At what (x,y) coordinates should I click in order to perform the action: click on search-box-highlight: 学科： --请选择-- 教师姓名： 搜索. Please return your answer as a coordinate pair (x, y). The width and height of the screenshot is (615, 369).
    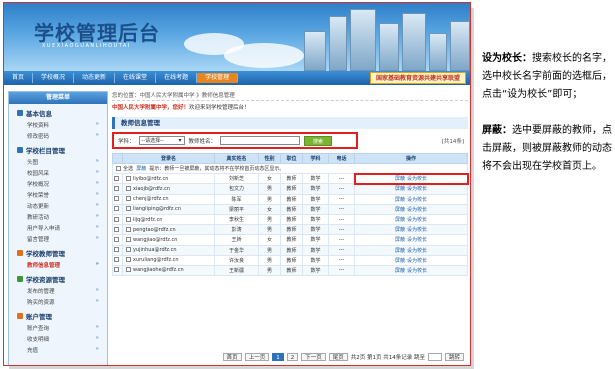
    Looking at the image, I should click on (235, 140).